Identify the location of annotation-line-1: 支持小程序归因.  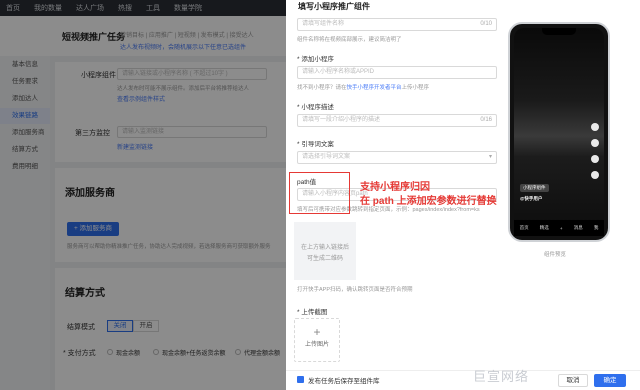
(395, 187).